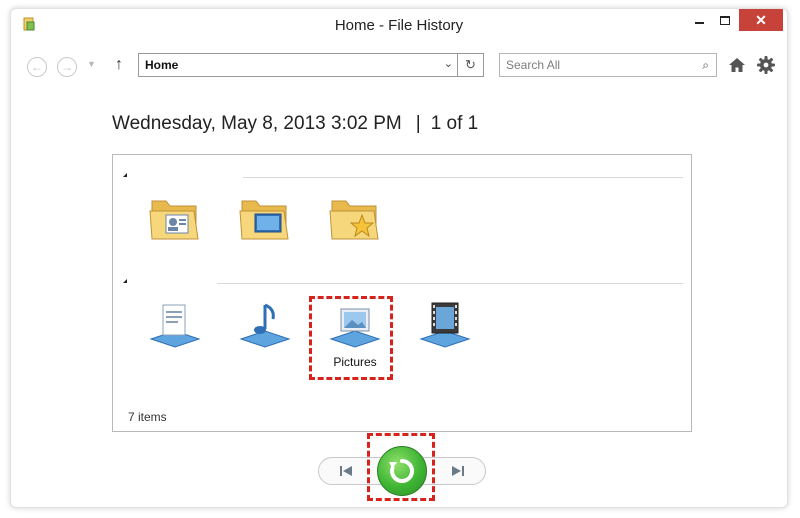 The image size is (800, 518). I want to click on refresh-icon: ↻, so click(470, 64).